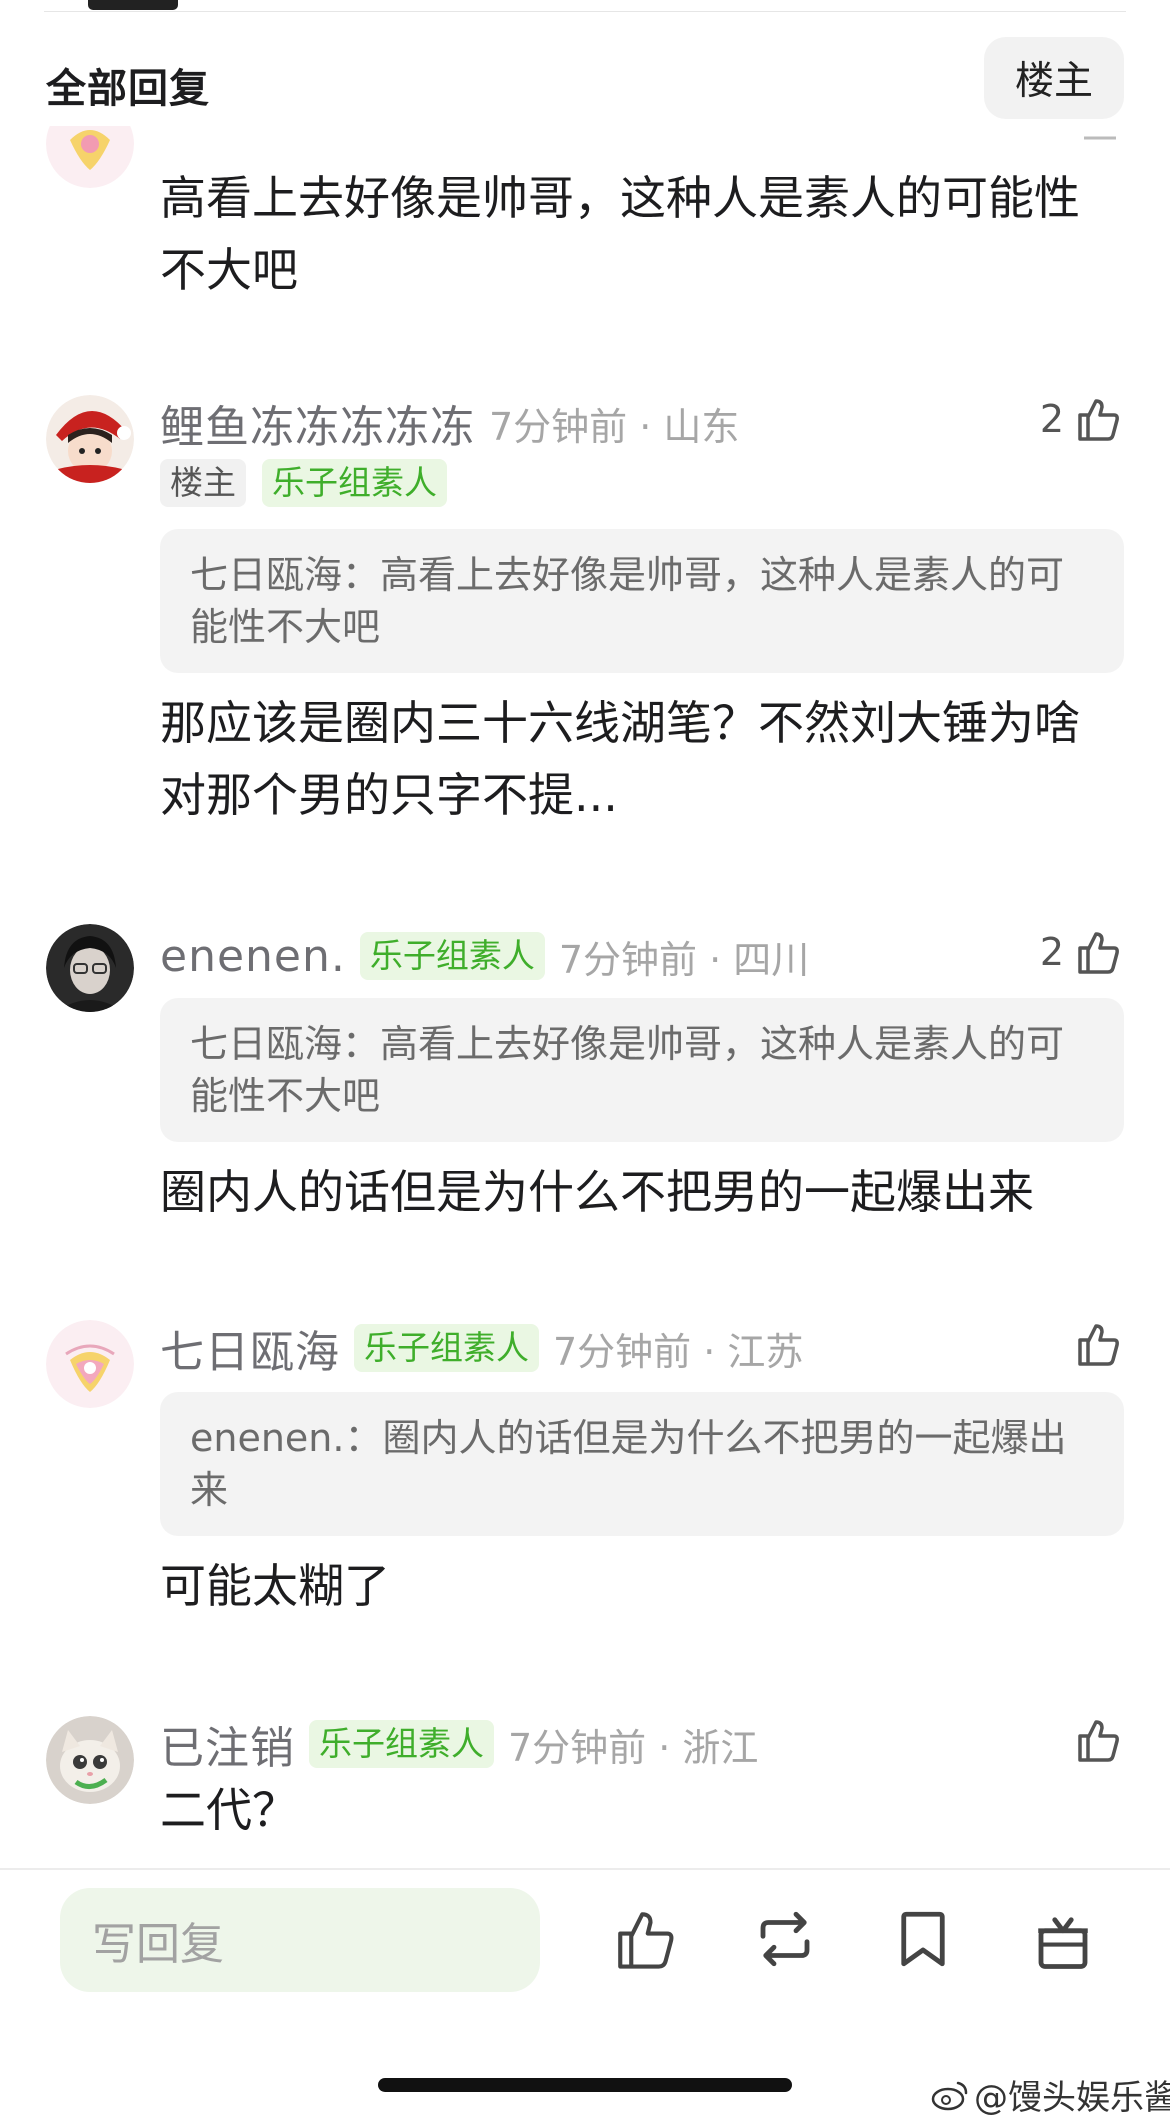 The image size is (1170, 2118). Describe the element at coordinates (317, 423) in the screenshot. I see `username: 鲤鱼冻冻冻冻冻` at that location.